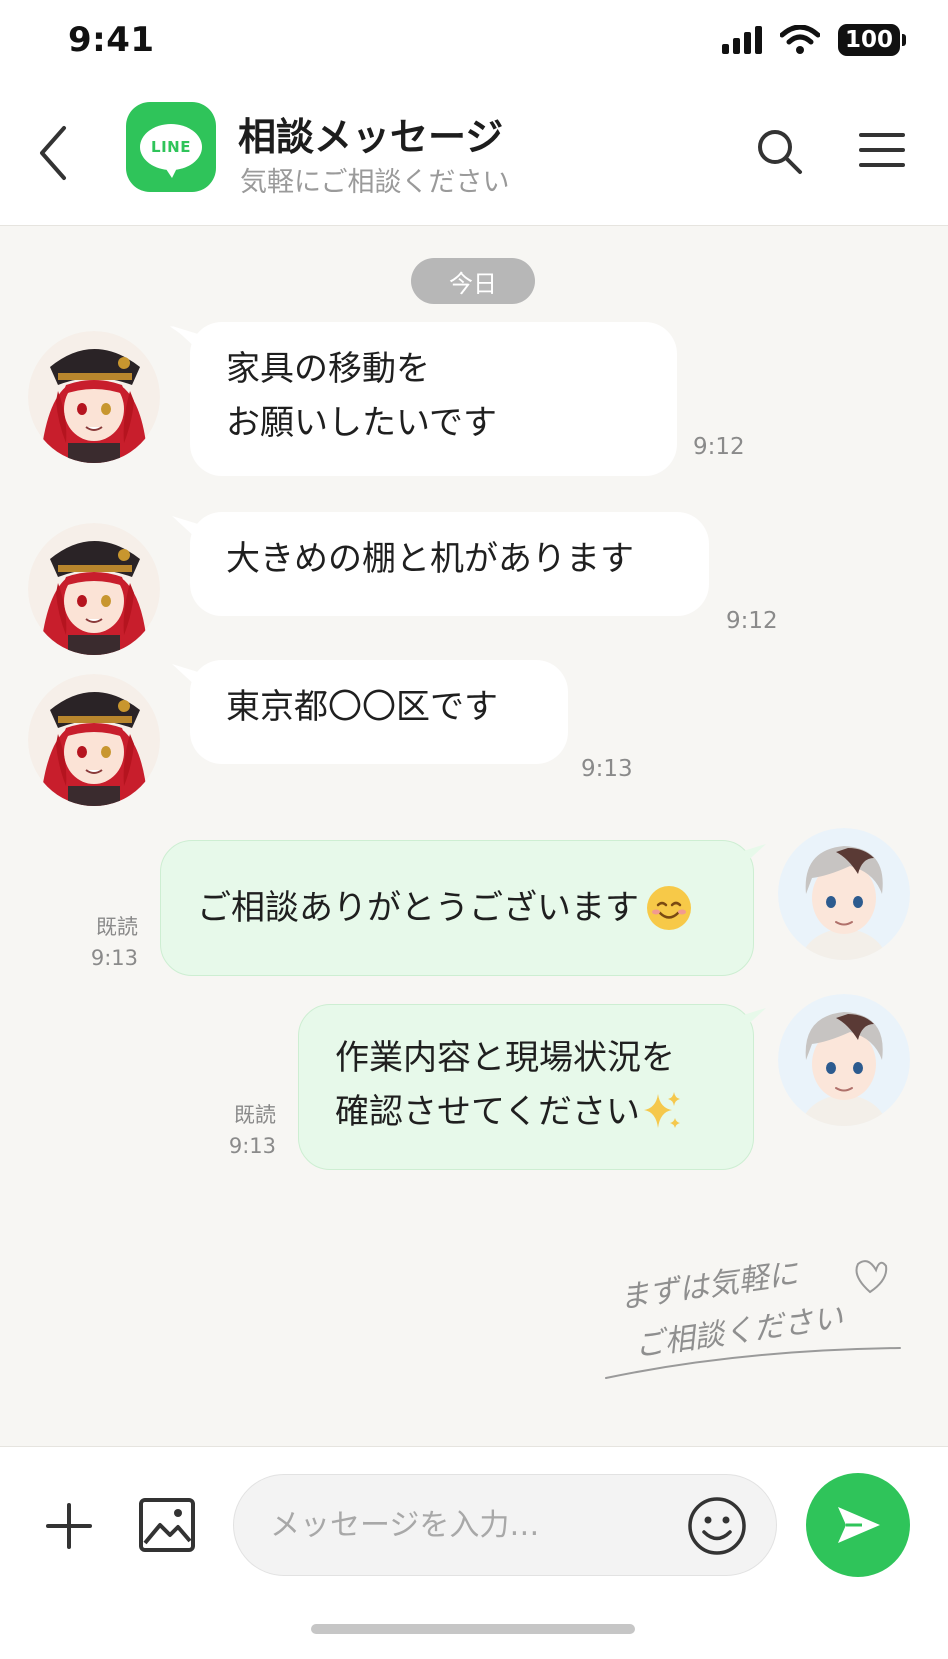  I want to click on message-line: 確認させてください, so click(526, 1112).